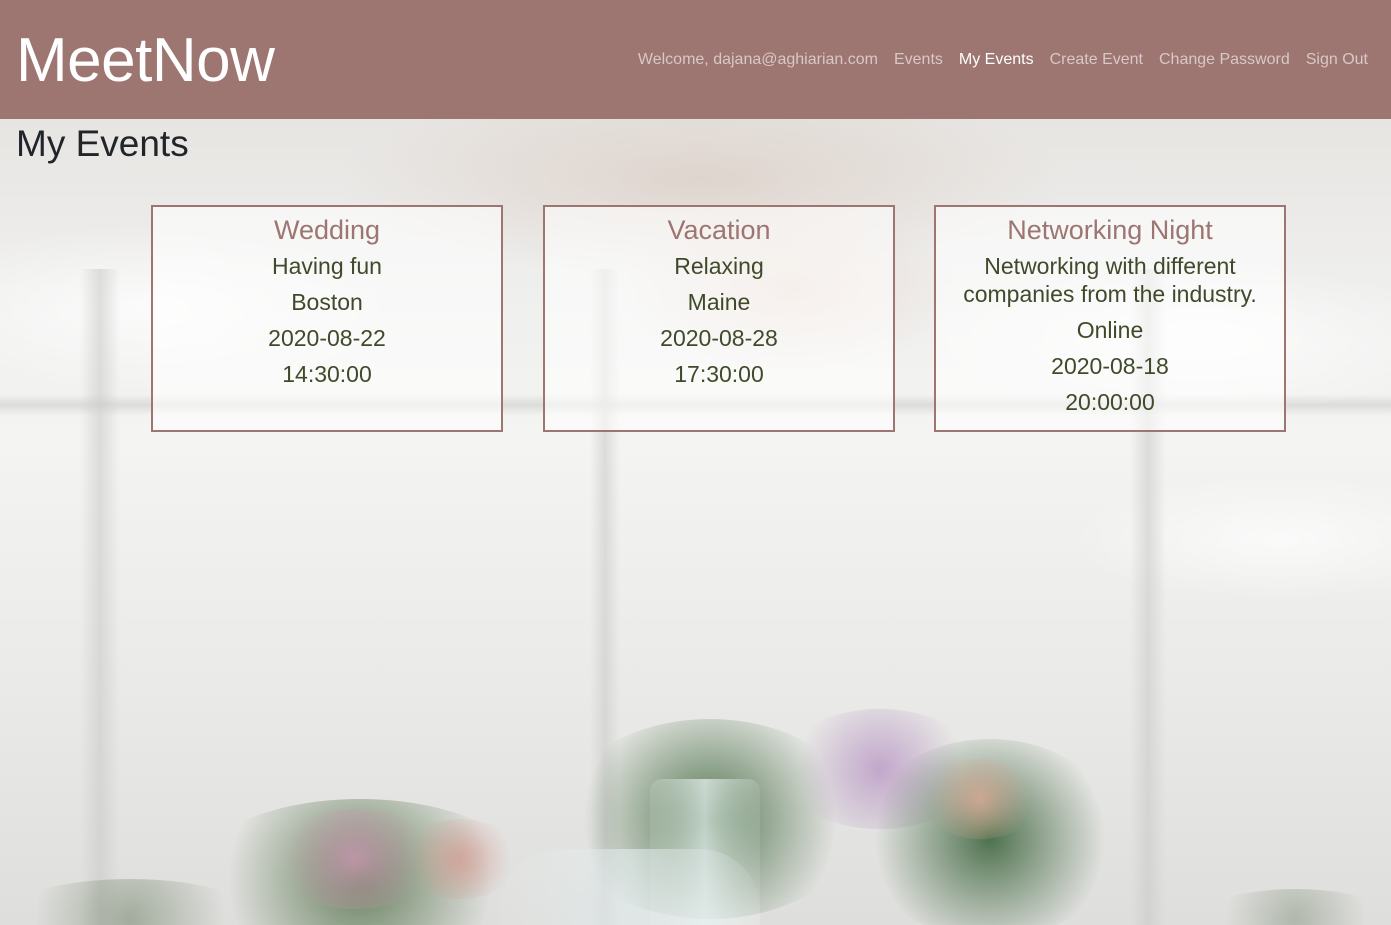  I want to click on page-title: My Events, so click(102, 143).